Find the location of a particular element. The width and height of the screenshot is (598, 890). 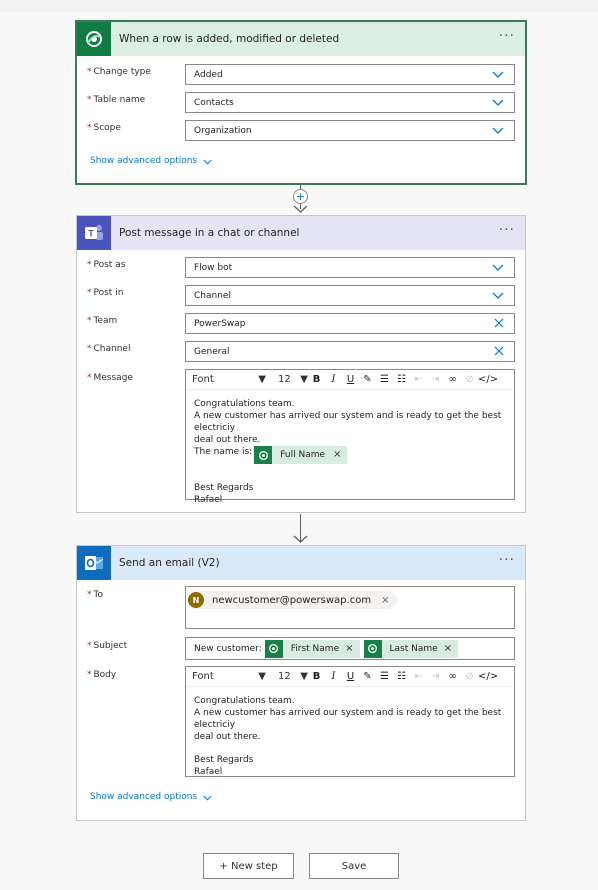

dynamic-token-first-name: First Name × is located at coordinates (312, 648).